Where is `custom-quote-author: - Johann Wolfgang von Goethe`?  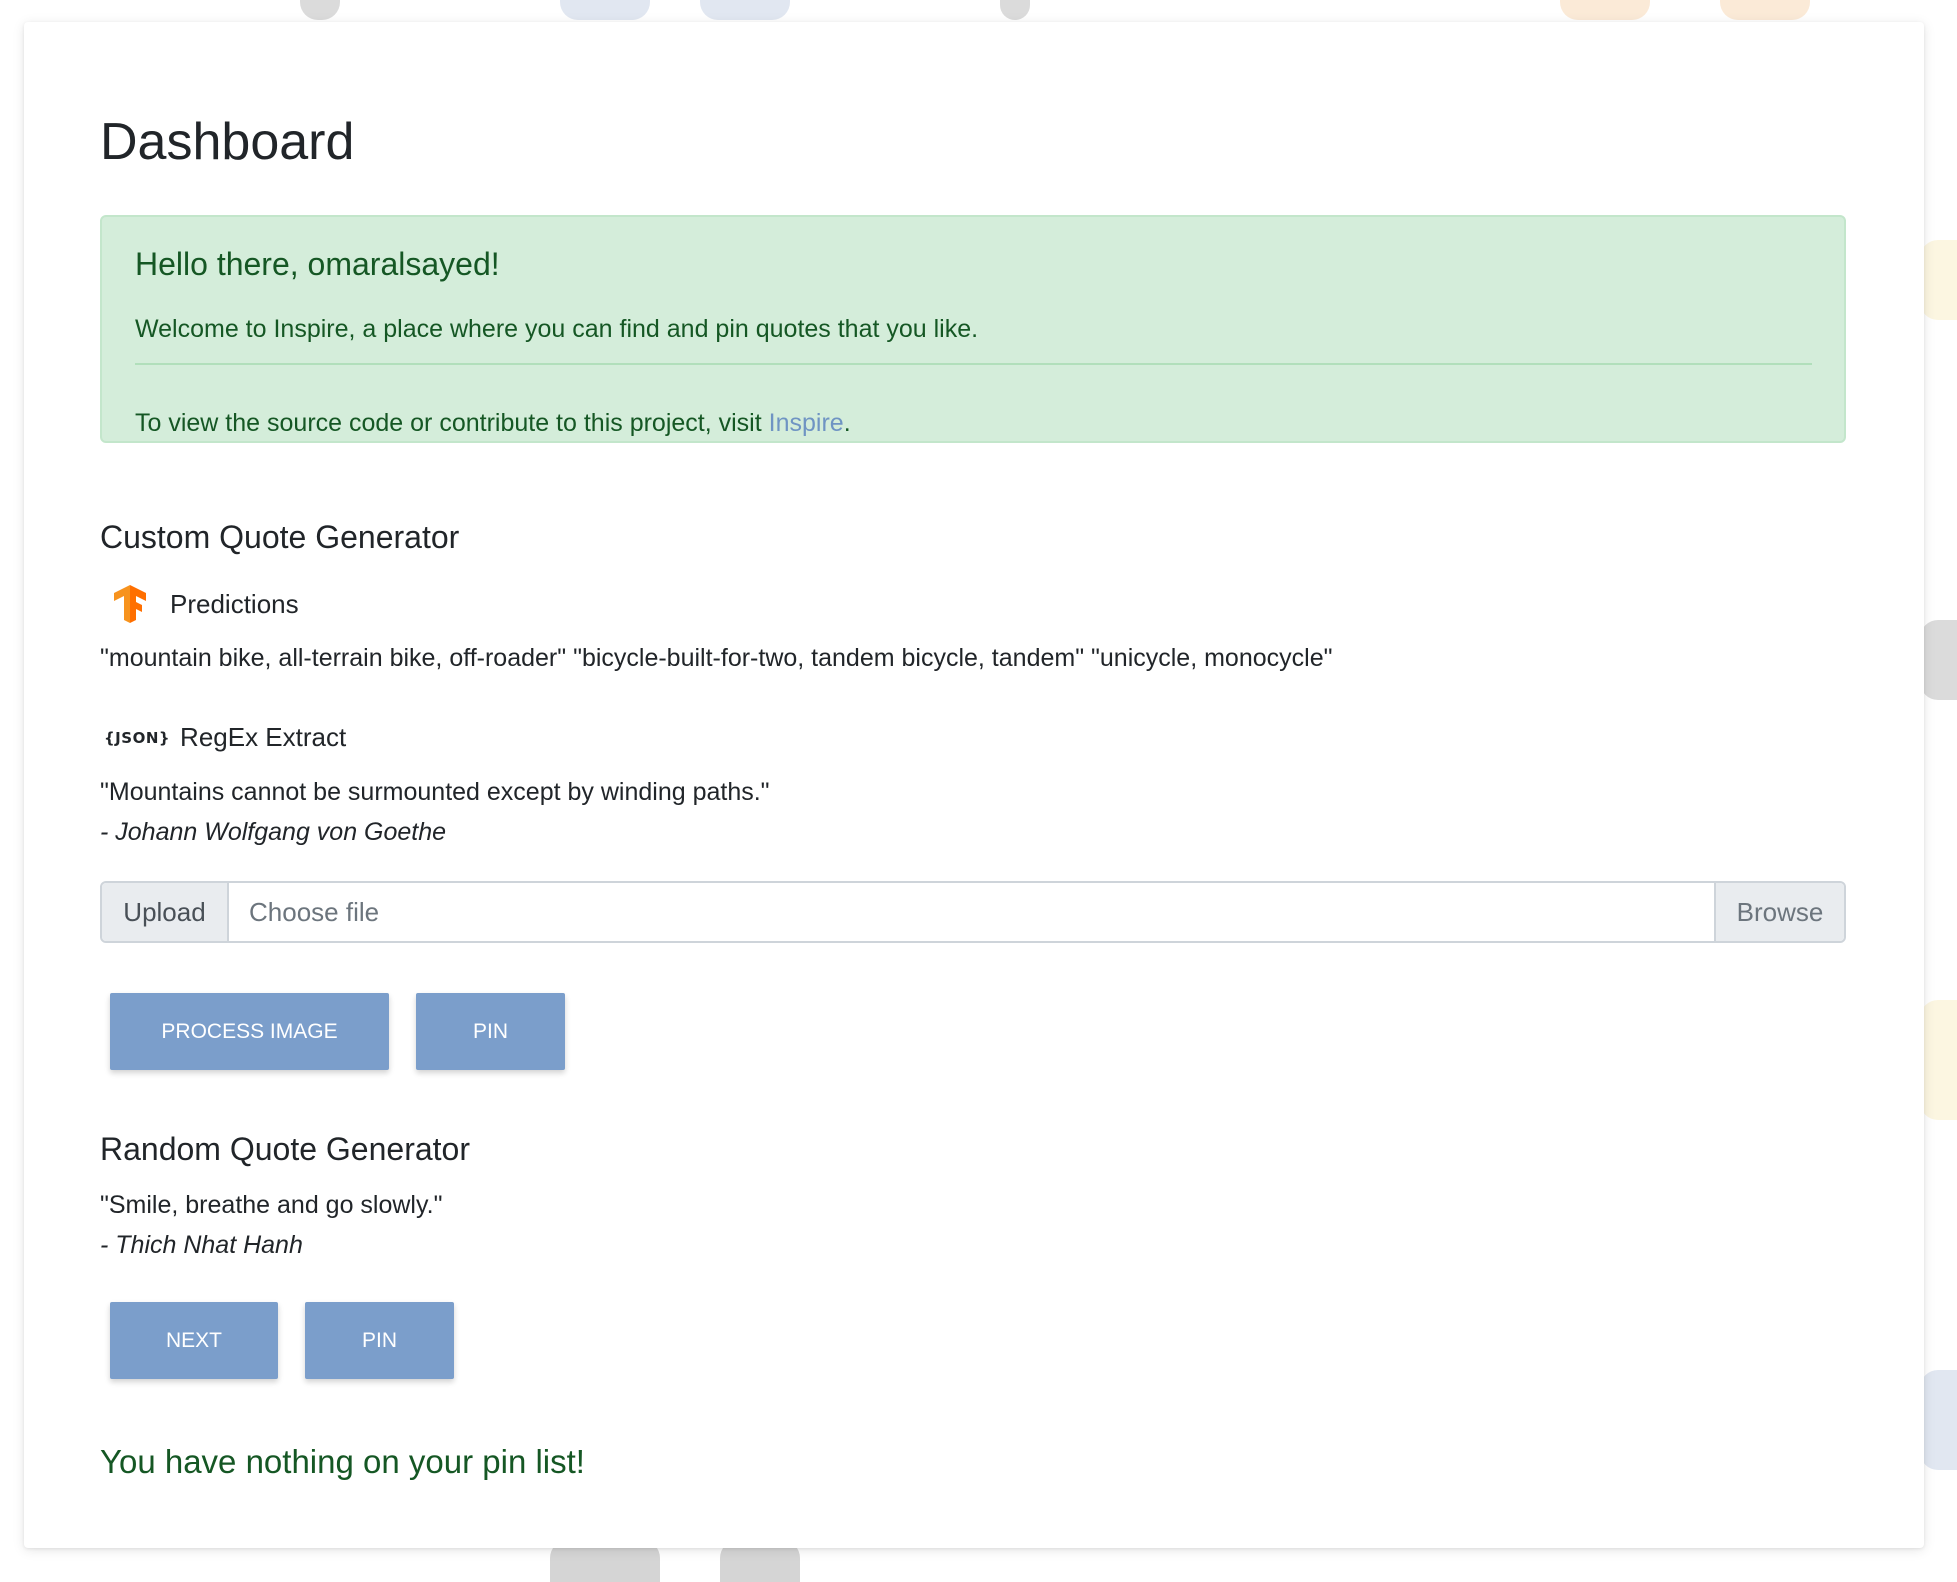 custom-quote-author: - Johann Wolfgang von Goethe is located at coordinates (273, 832).